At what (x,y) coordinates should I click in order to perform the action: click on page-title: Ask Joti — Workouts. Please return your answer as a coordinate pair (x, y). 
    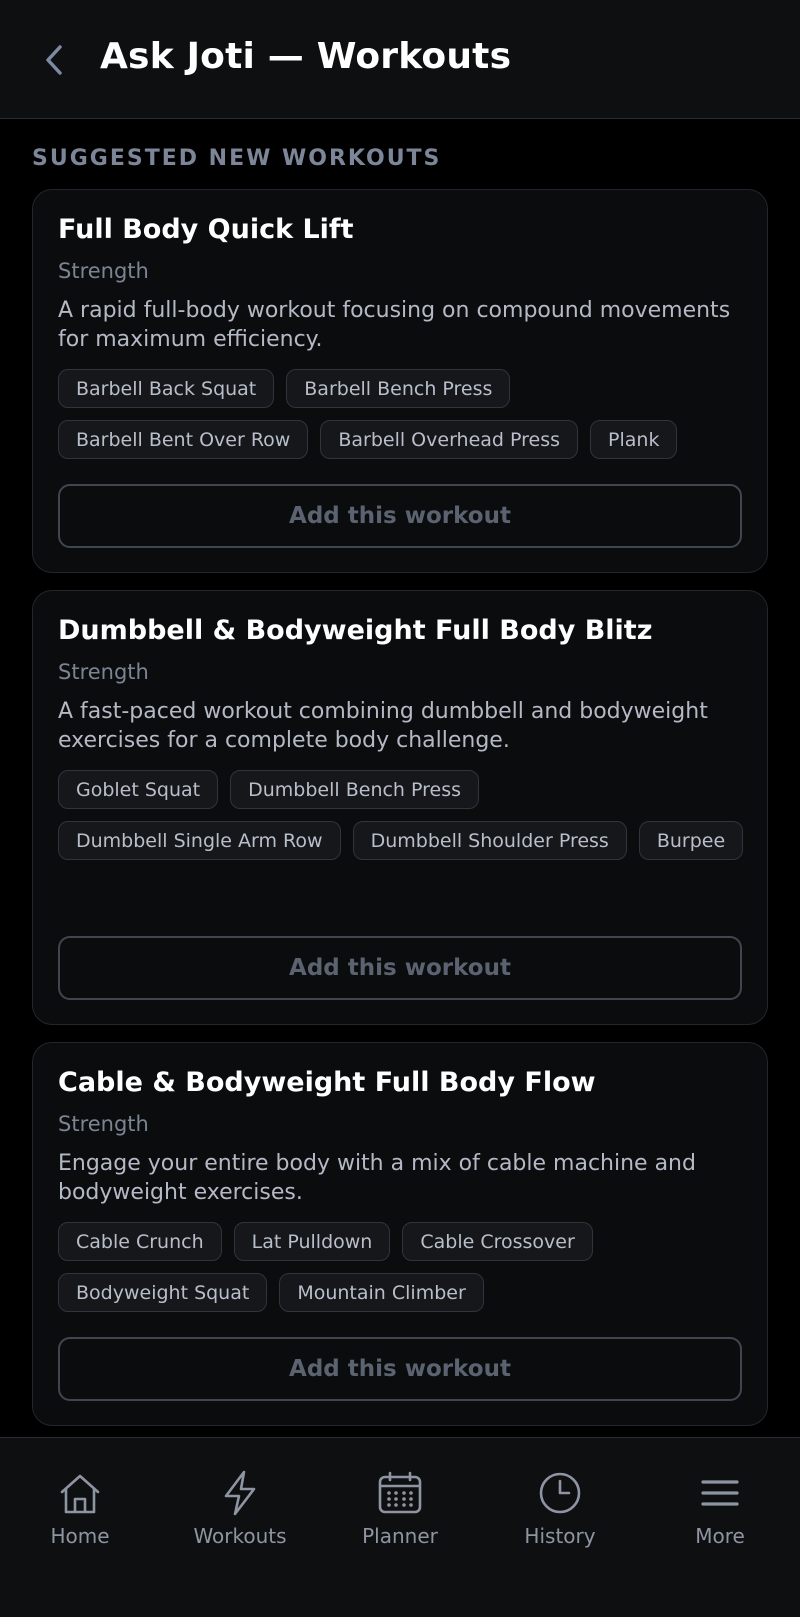
    Looking at the image, I should click on (306, 56).